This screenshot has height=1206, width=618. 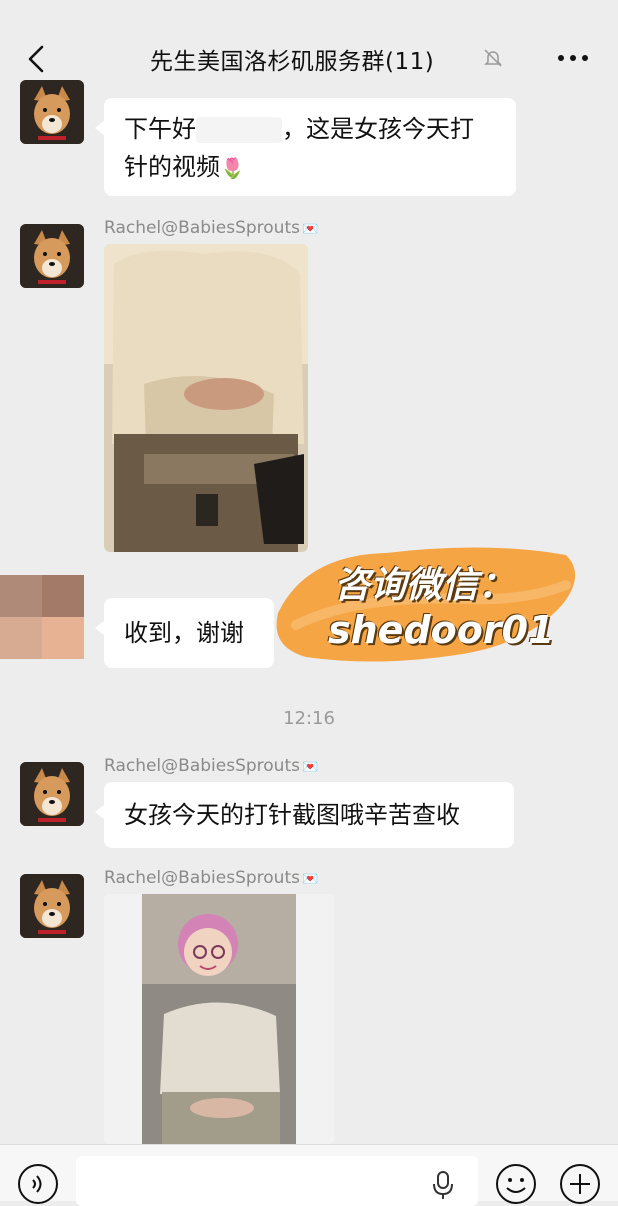 I want to click on watermark-line-1: 咨询微信：, so click(x=424, y=585).